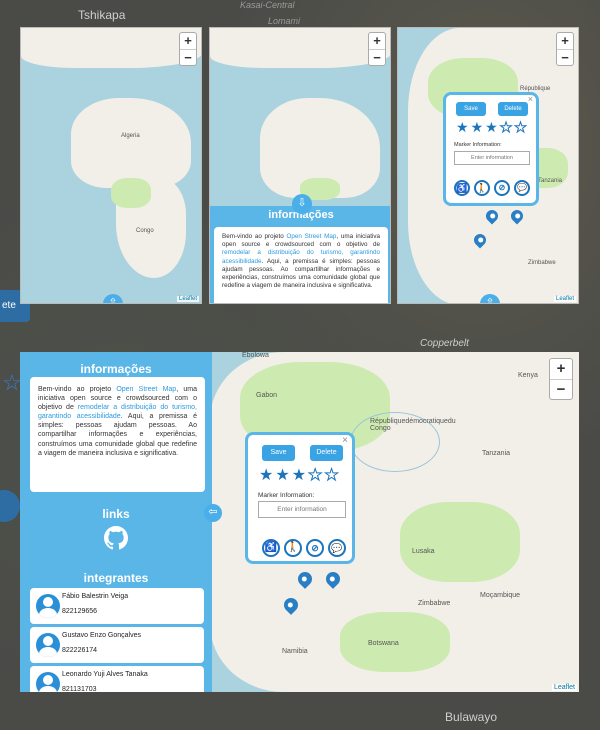 Image resolution: width=600 pixels, height=730 pixels. I want to click on panel-africa-map: Algeria Congo + − ⇧ Leaflet, so click(111, 165).